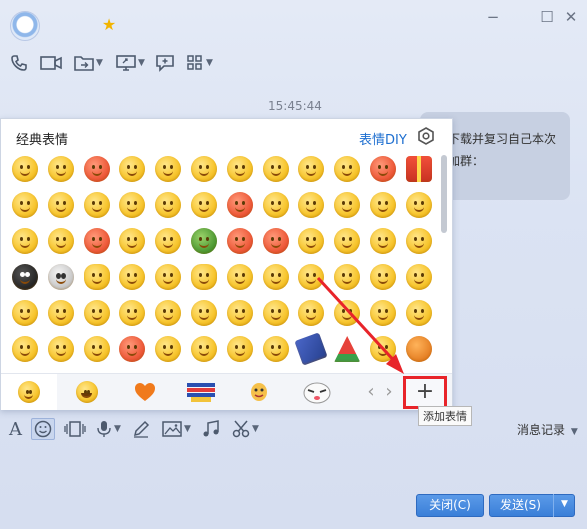  I want to click on screen-share-icon: ▼, so click(130, 63).